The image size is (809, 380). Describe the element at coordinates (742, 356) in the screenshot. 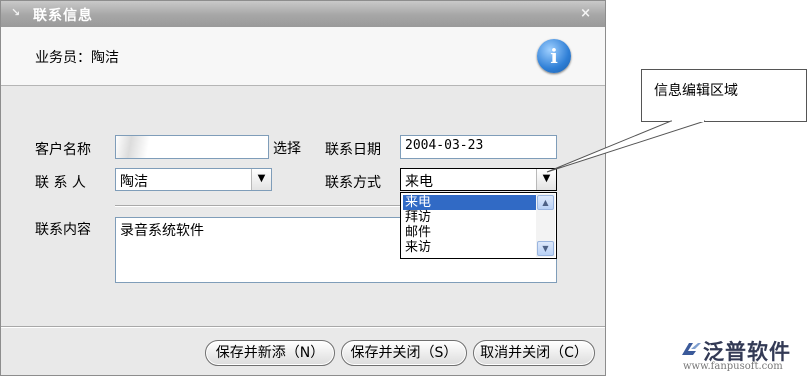

I see `company-logo: 泛普软件 www.fanpusoft.com` at that location.